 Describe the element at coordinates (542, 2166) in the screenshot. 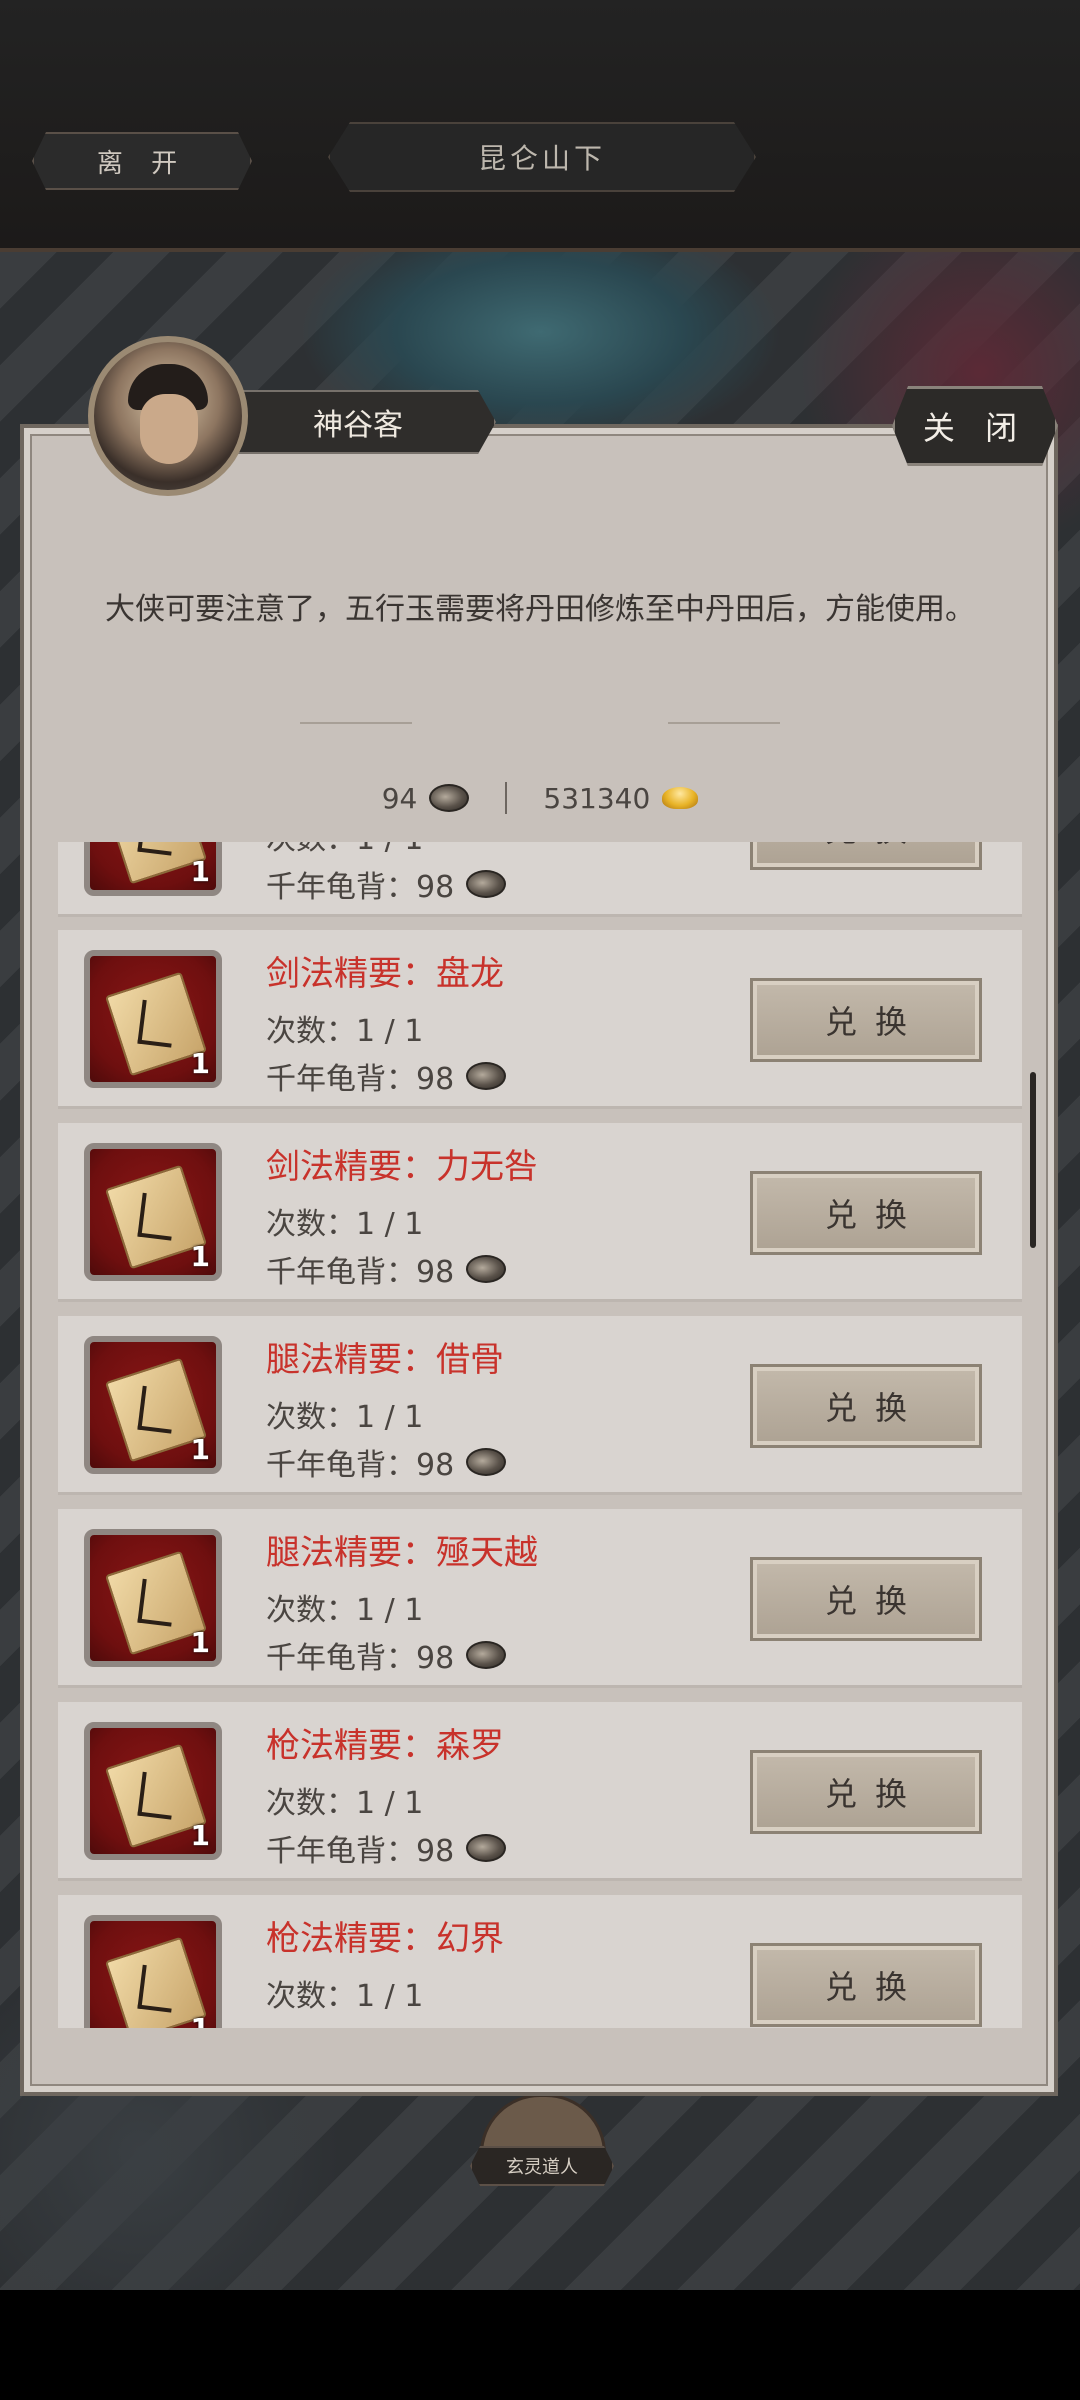

I see `background-npc-label: 玄灵道人` at that location.